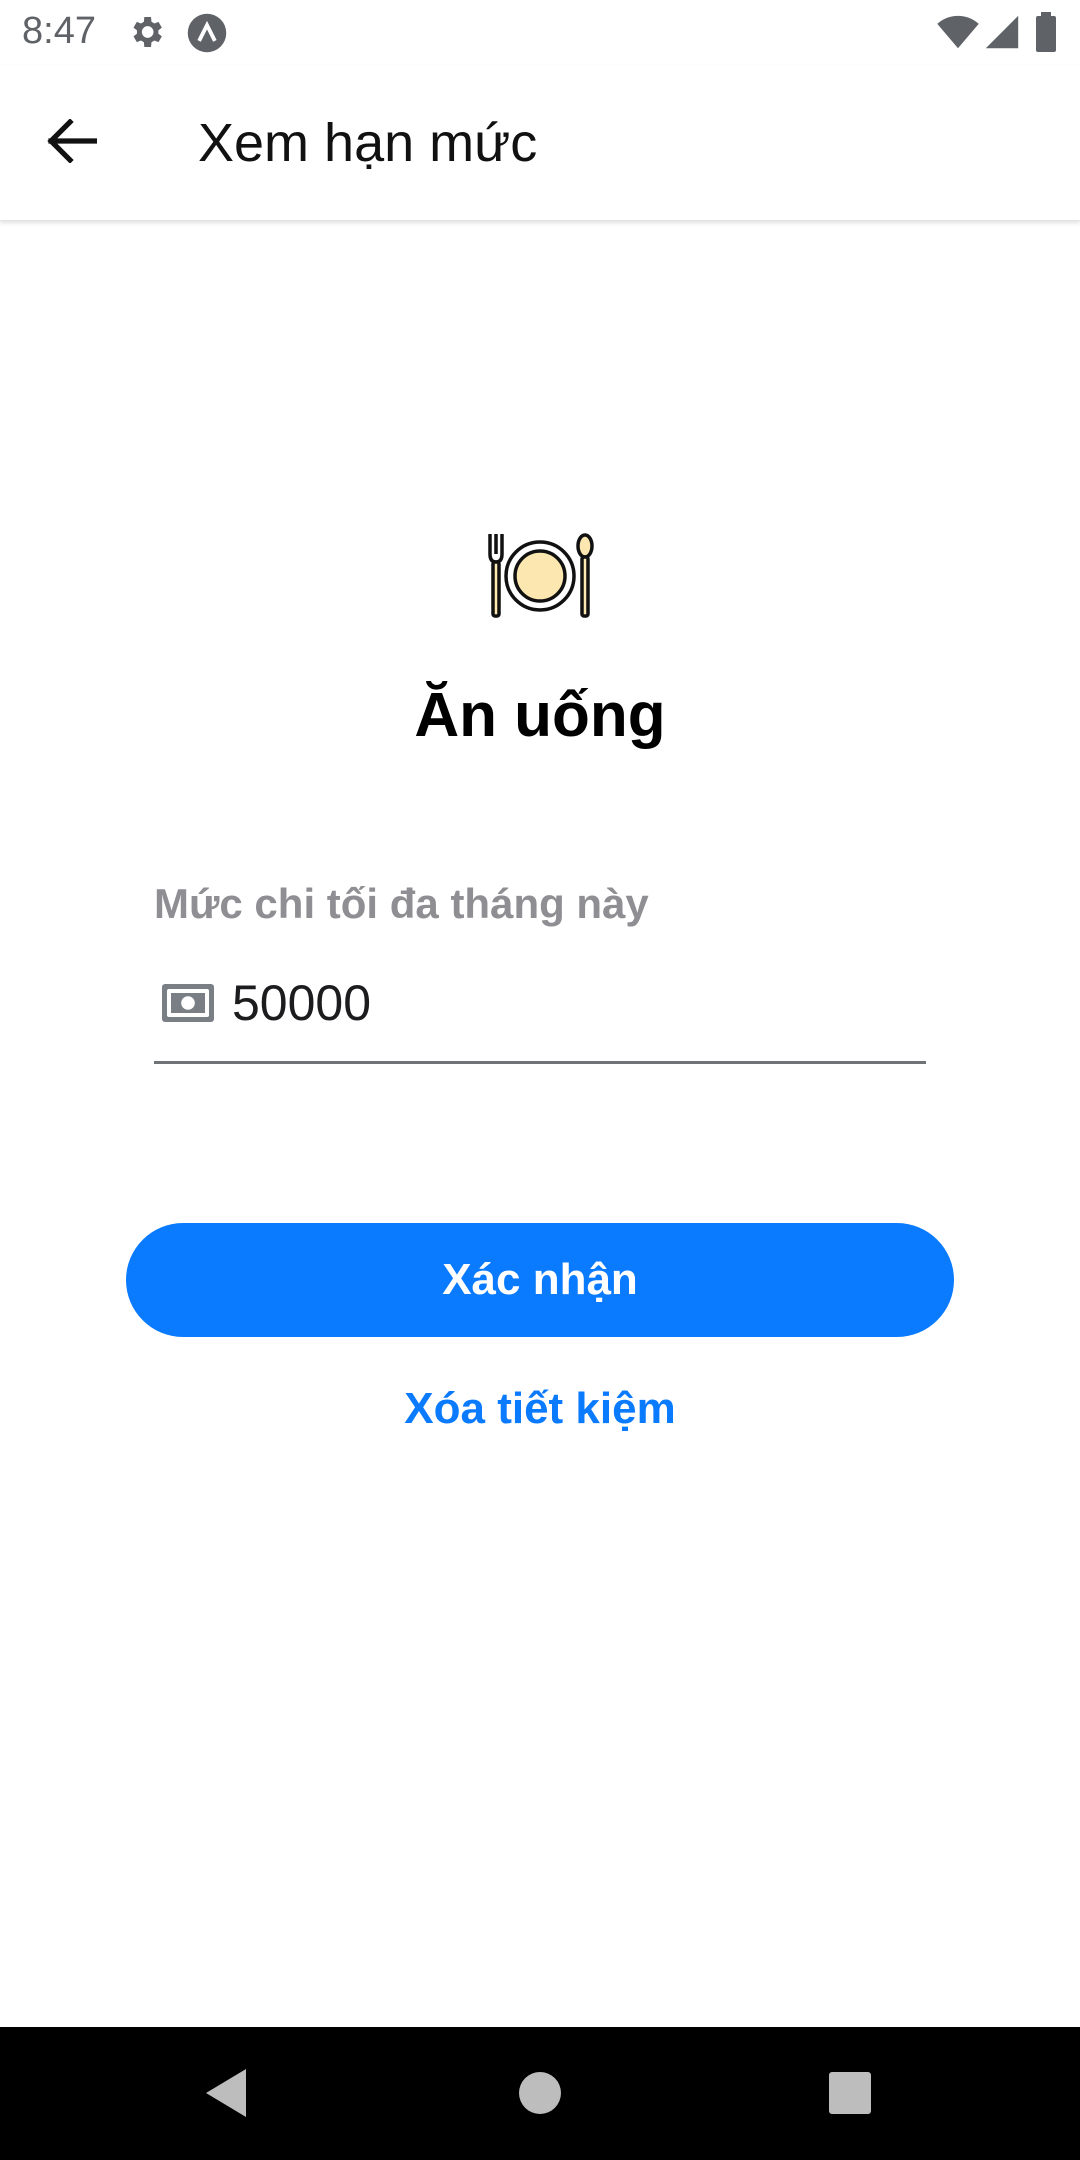  Describe the element at coordinates (850, 2093) in the screenshot. I see `recents-square-icon` at that location.